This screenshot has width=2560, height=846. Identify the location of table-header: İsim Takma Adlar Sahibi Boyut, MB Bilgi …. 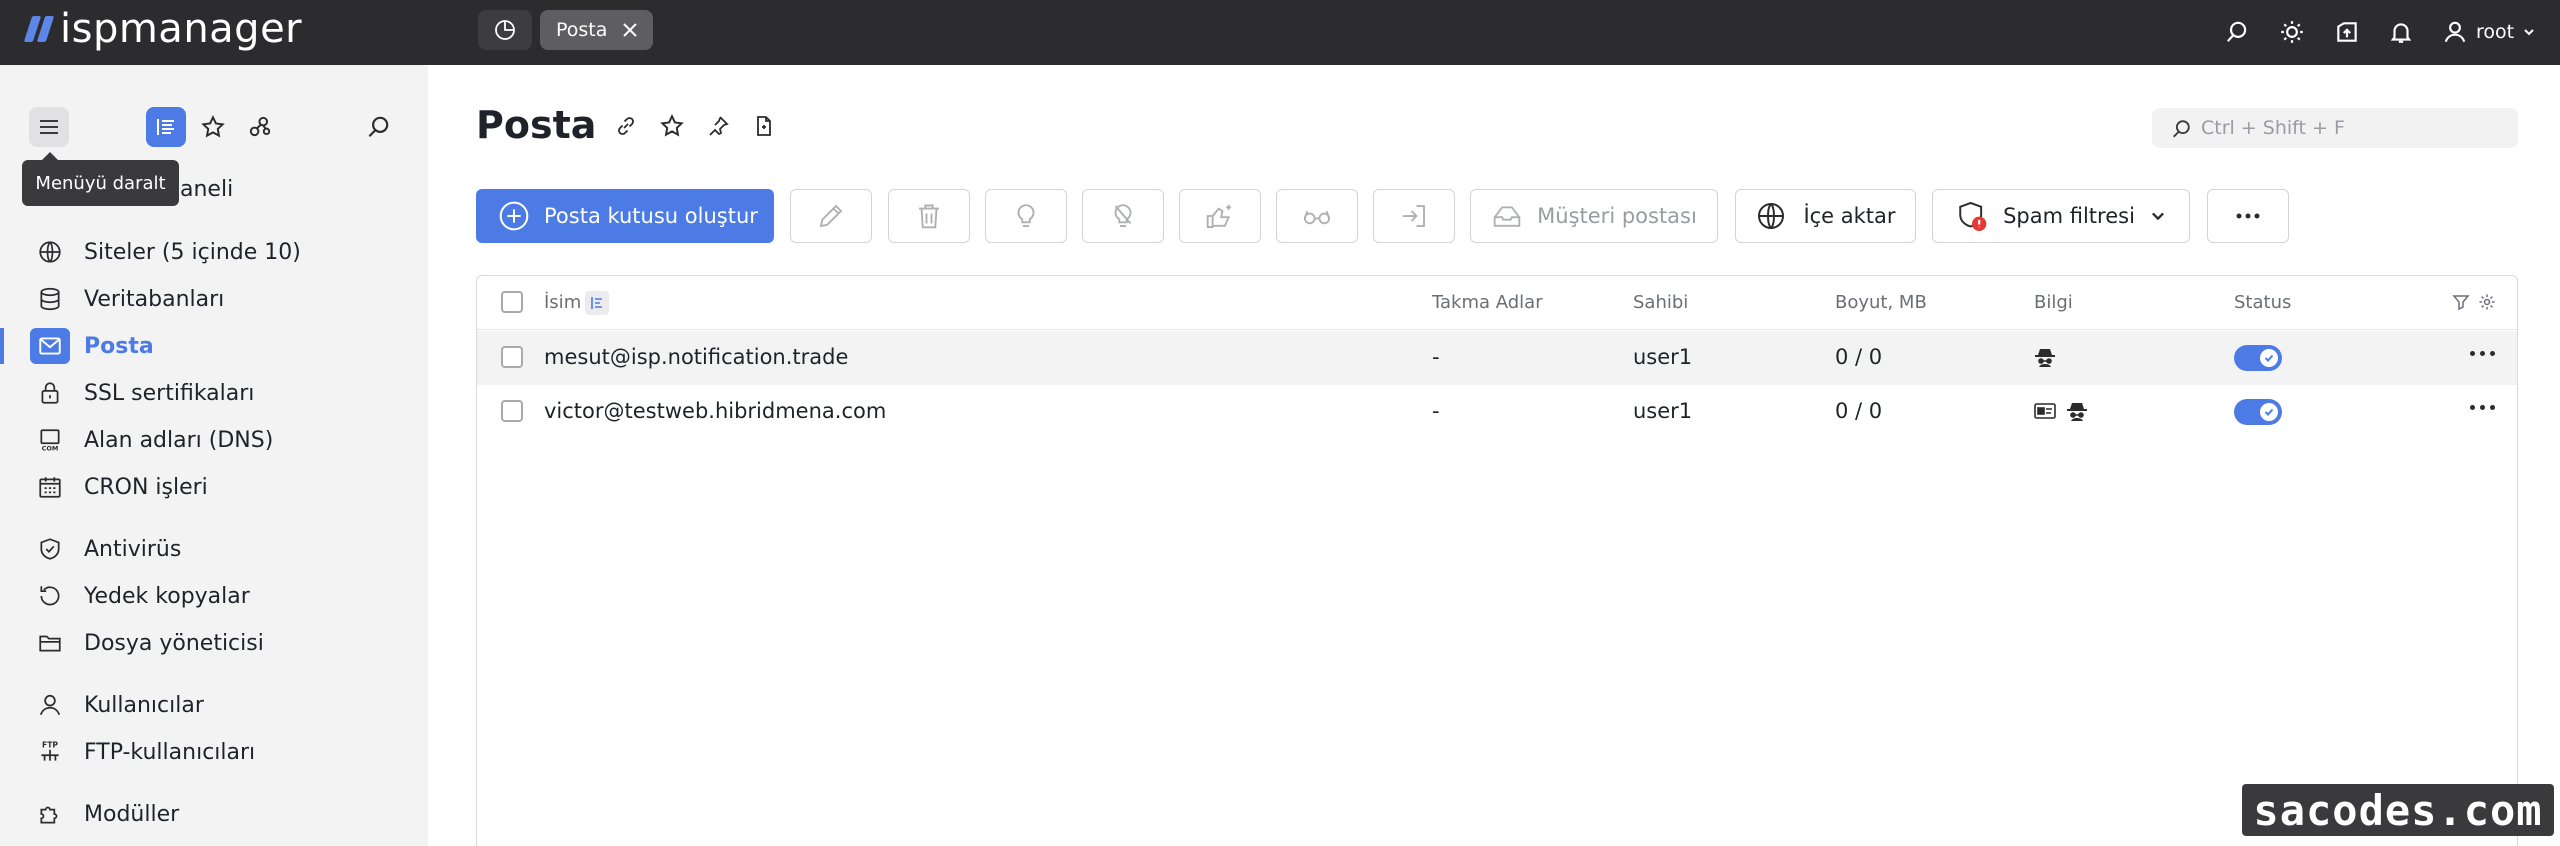
(1497, 303).